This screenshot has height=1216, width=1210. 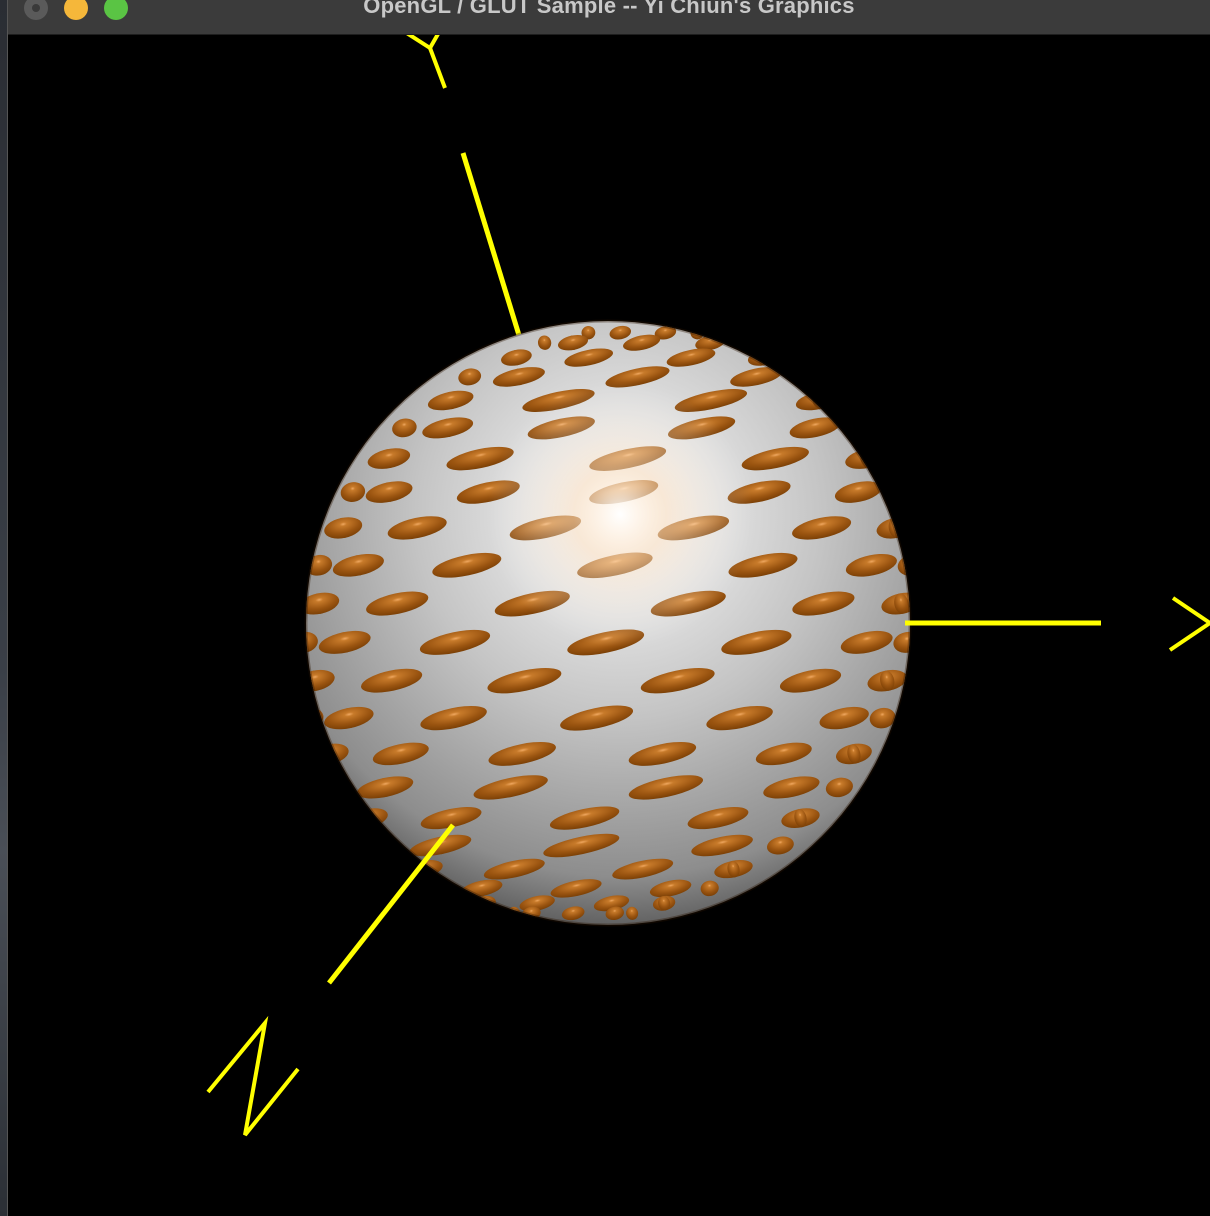 I want to click on desktop-background, so click(x=4, y=608).